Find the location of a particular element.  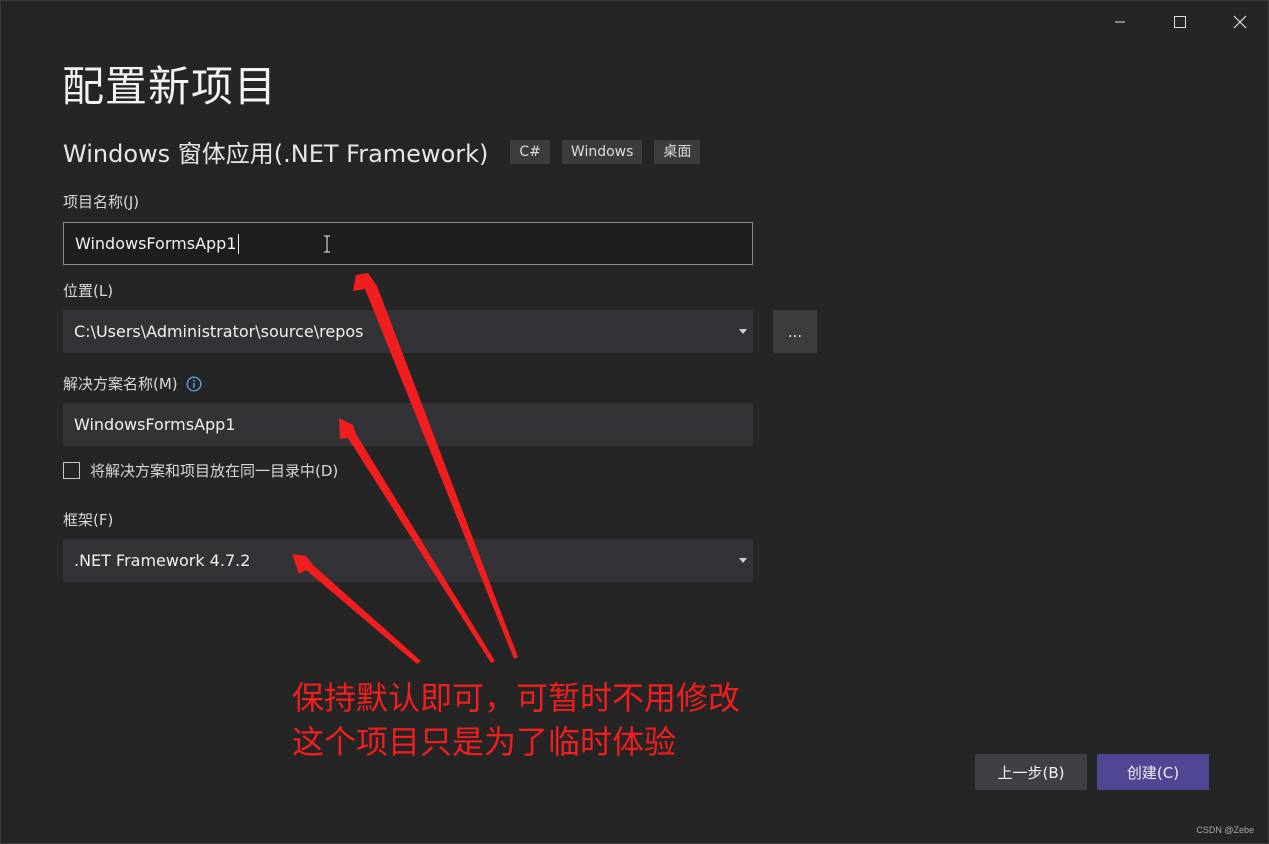

framework-dropdown: .NET Framework 4.7.2 is located at coordinates (408, 560).